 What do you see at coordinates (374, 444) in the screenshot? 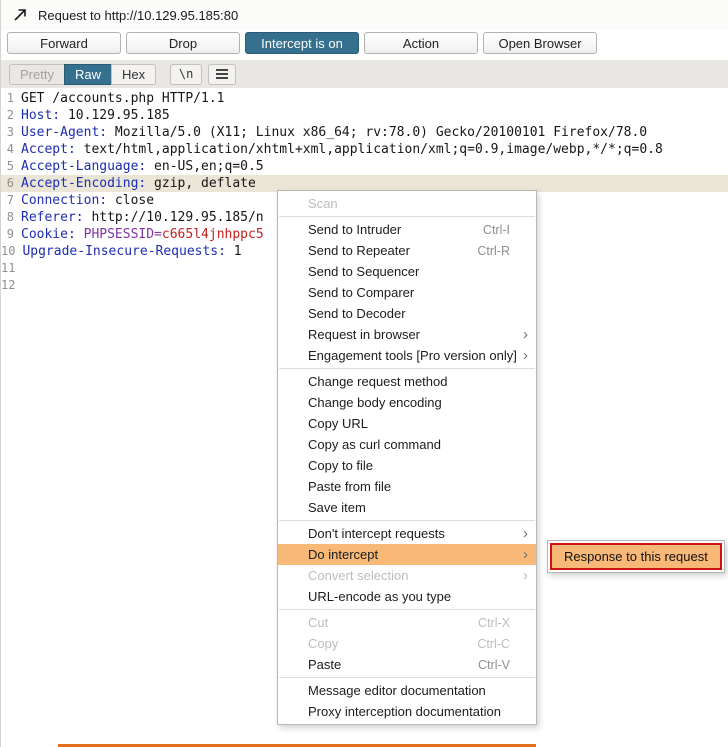
I see `menu-item-label: Copy as curl command` at bounding box center [374, 444].